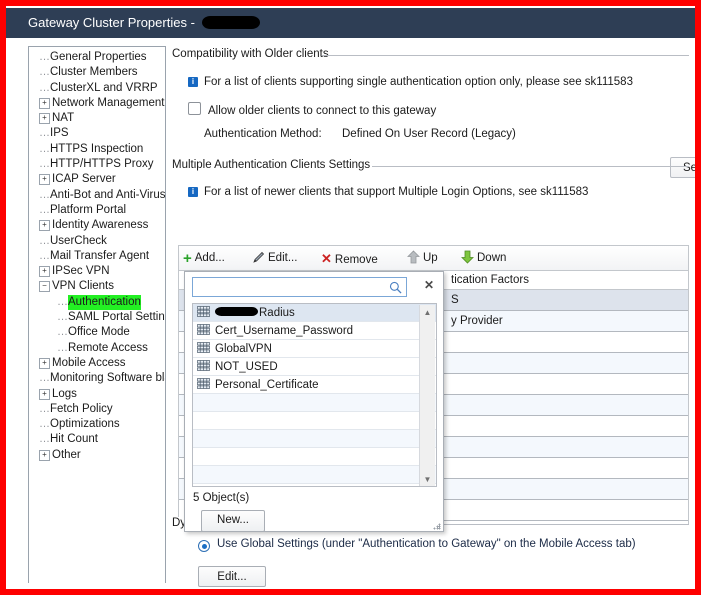 This screenshot has width=701, height=595. What do you see at coordinates (314, 331) in the screenshot?
I see `list-item: Cert_Username_Password` at bounding box center [314, 331].